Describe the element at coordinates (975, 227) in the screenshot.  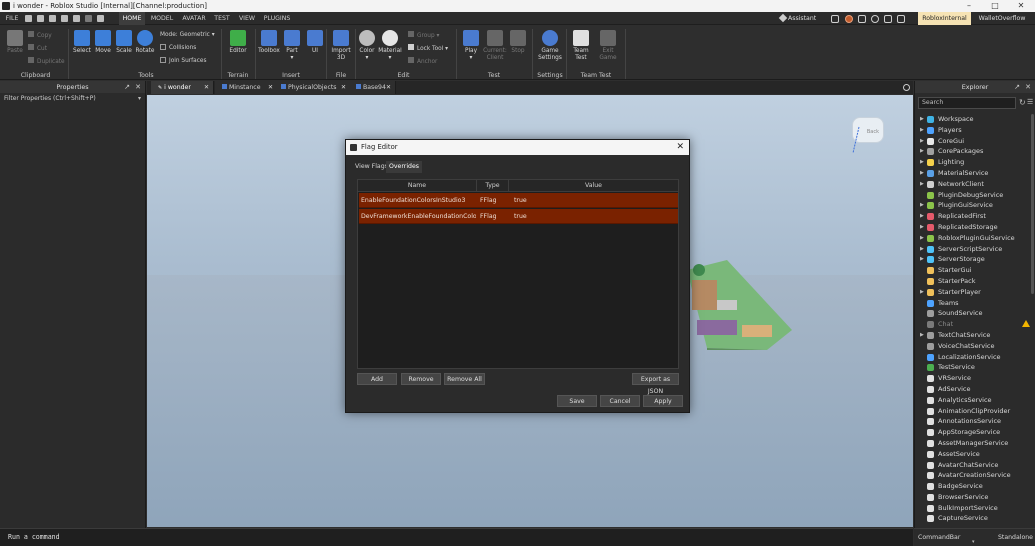
I see `explorer-item: ▶ ReplicatedStorage` at that location.